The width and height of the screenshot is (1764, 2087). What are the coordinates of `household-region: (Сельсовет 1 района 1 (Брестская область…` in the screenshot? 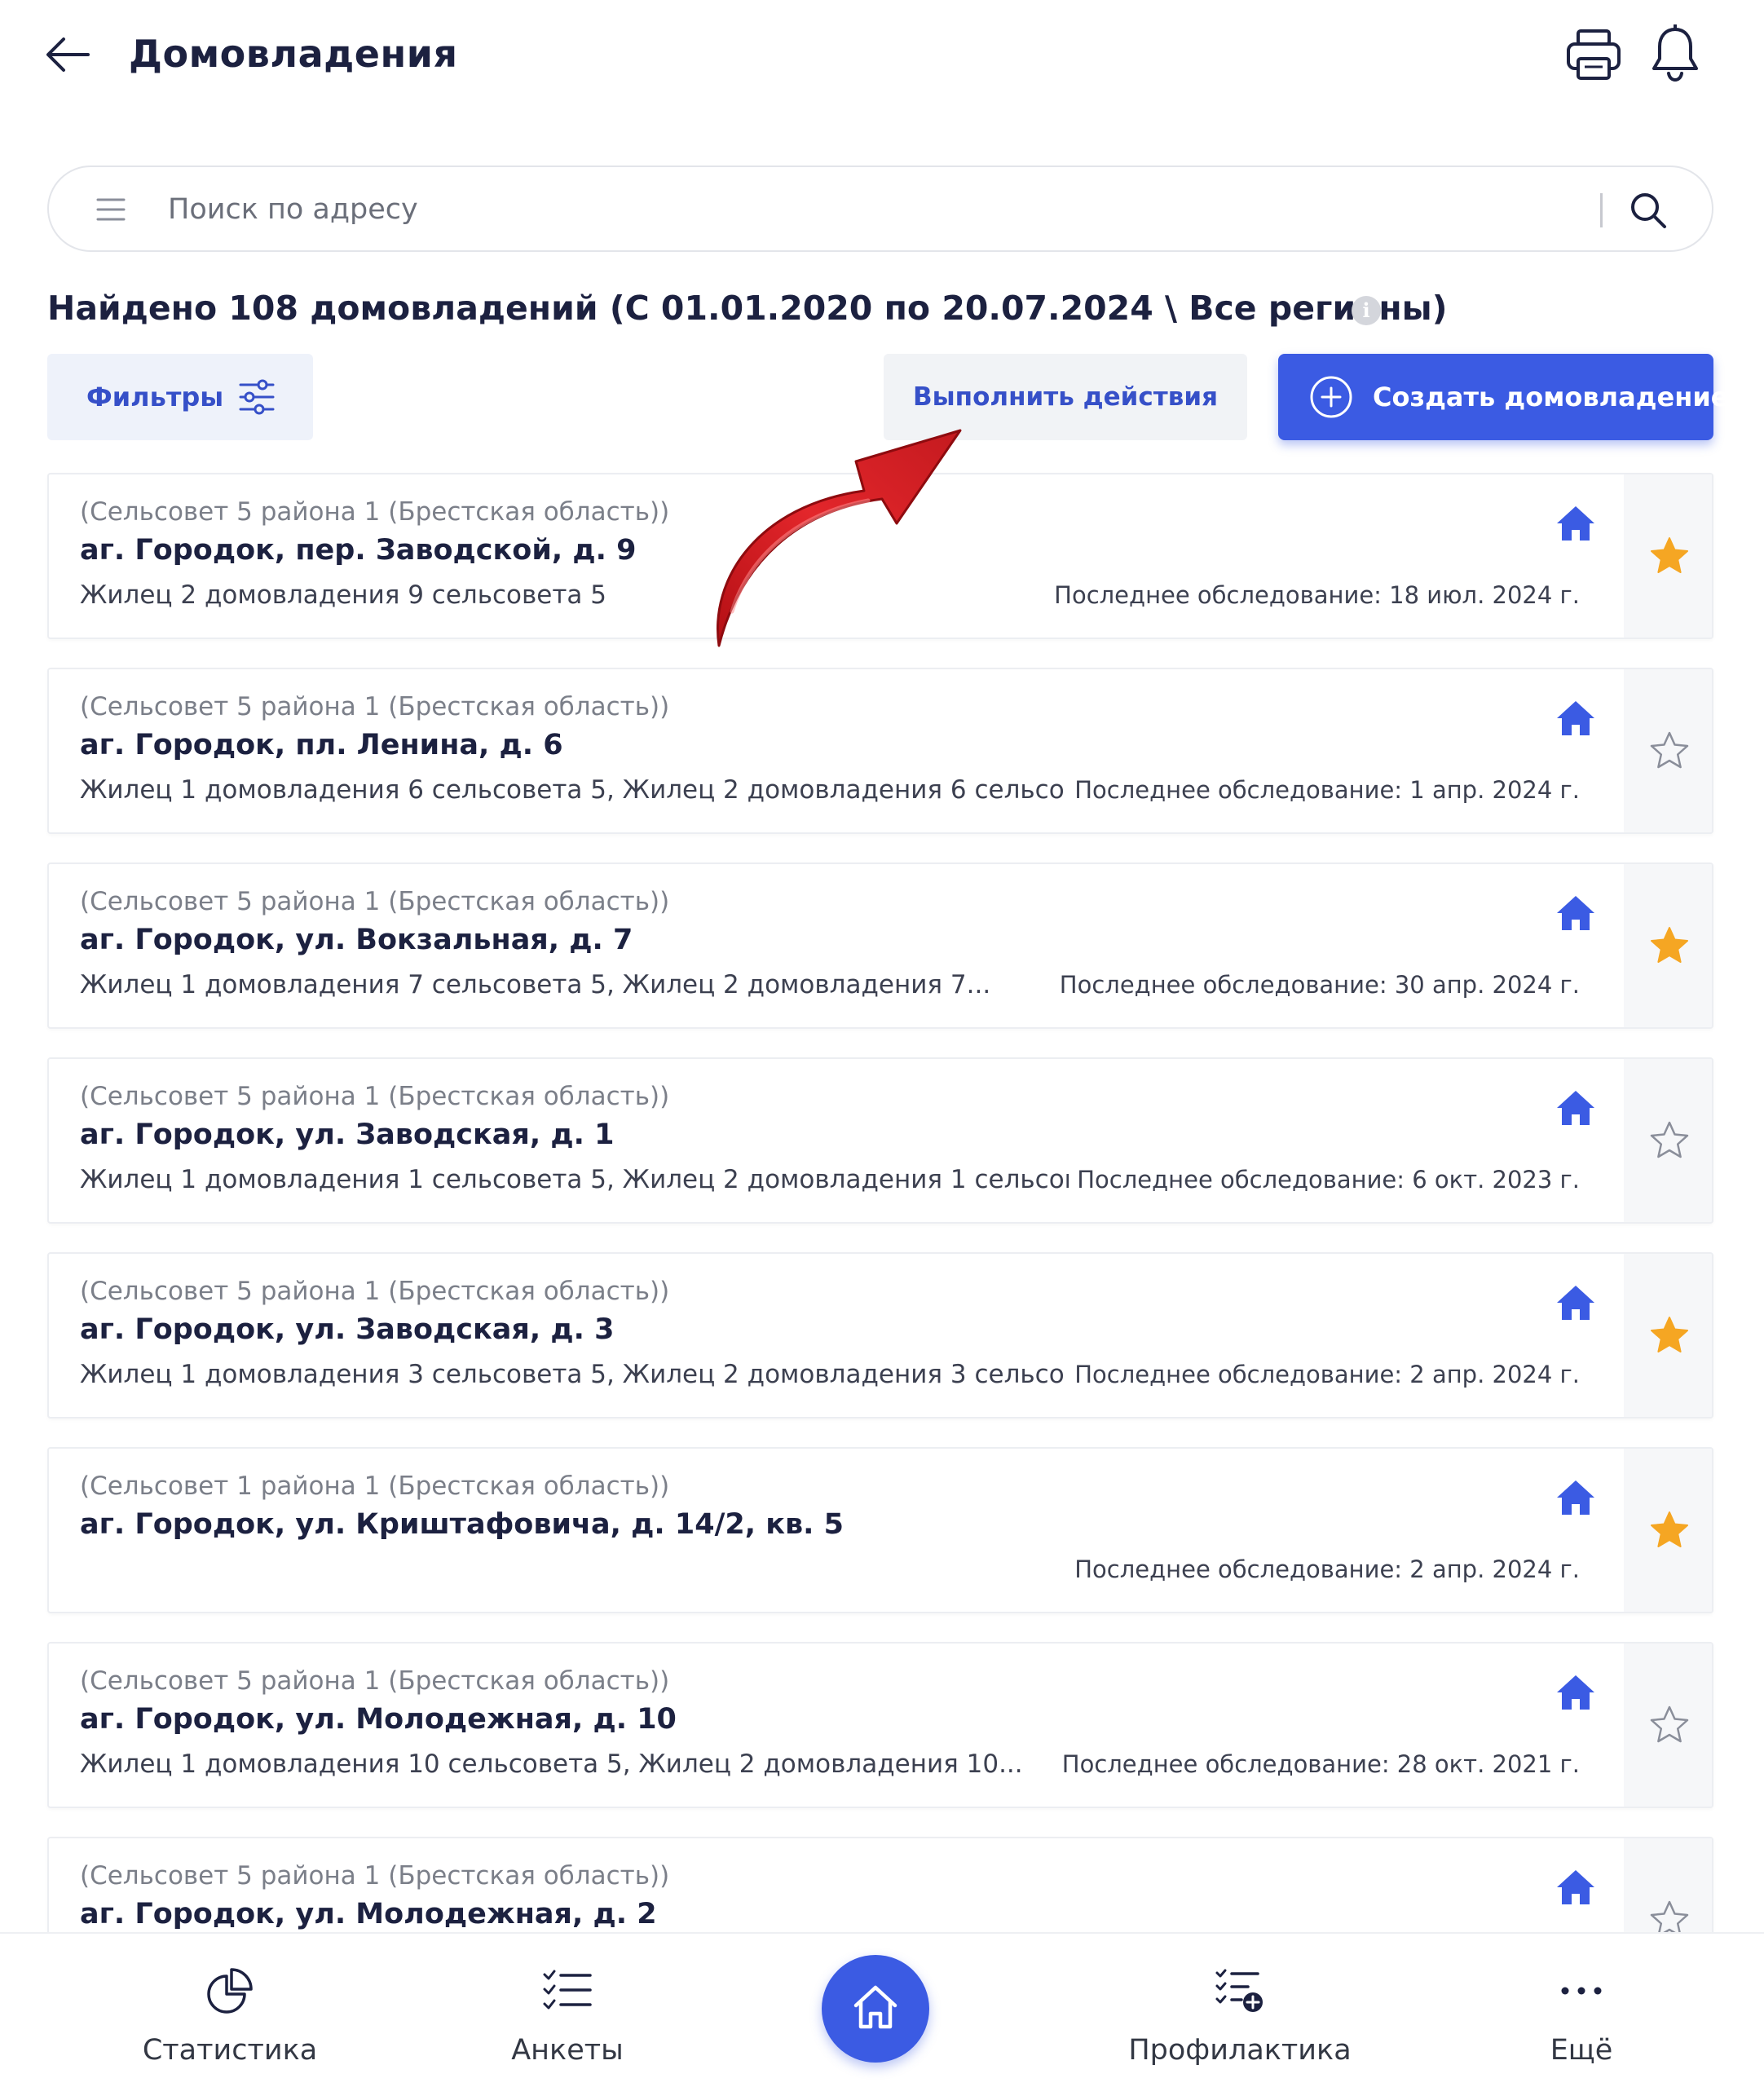 It's located at (375, 1486).